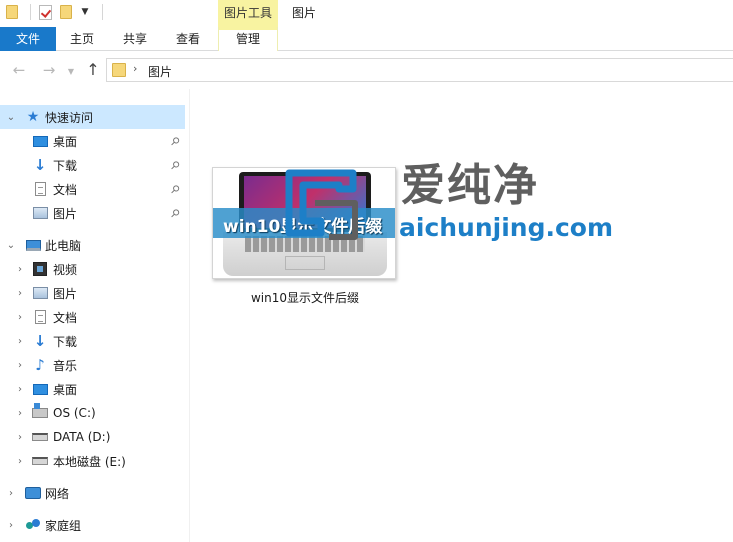  What do you see at coordinates (45, 12) in the screenshot?
I see `properties-icon` at bounding box center [45, 12].